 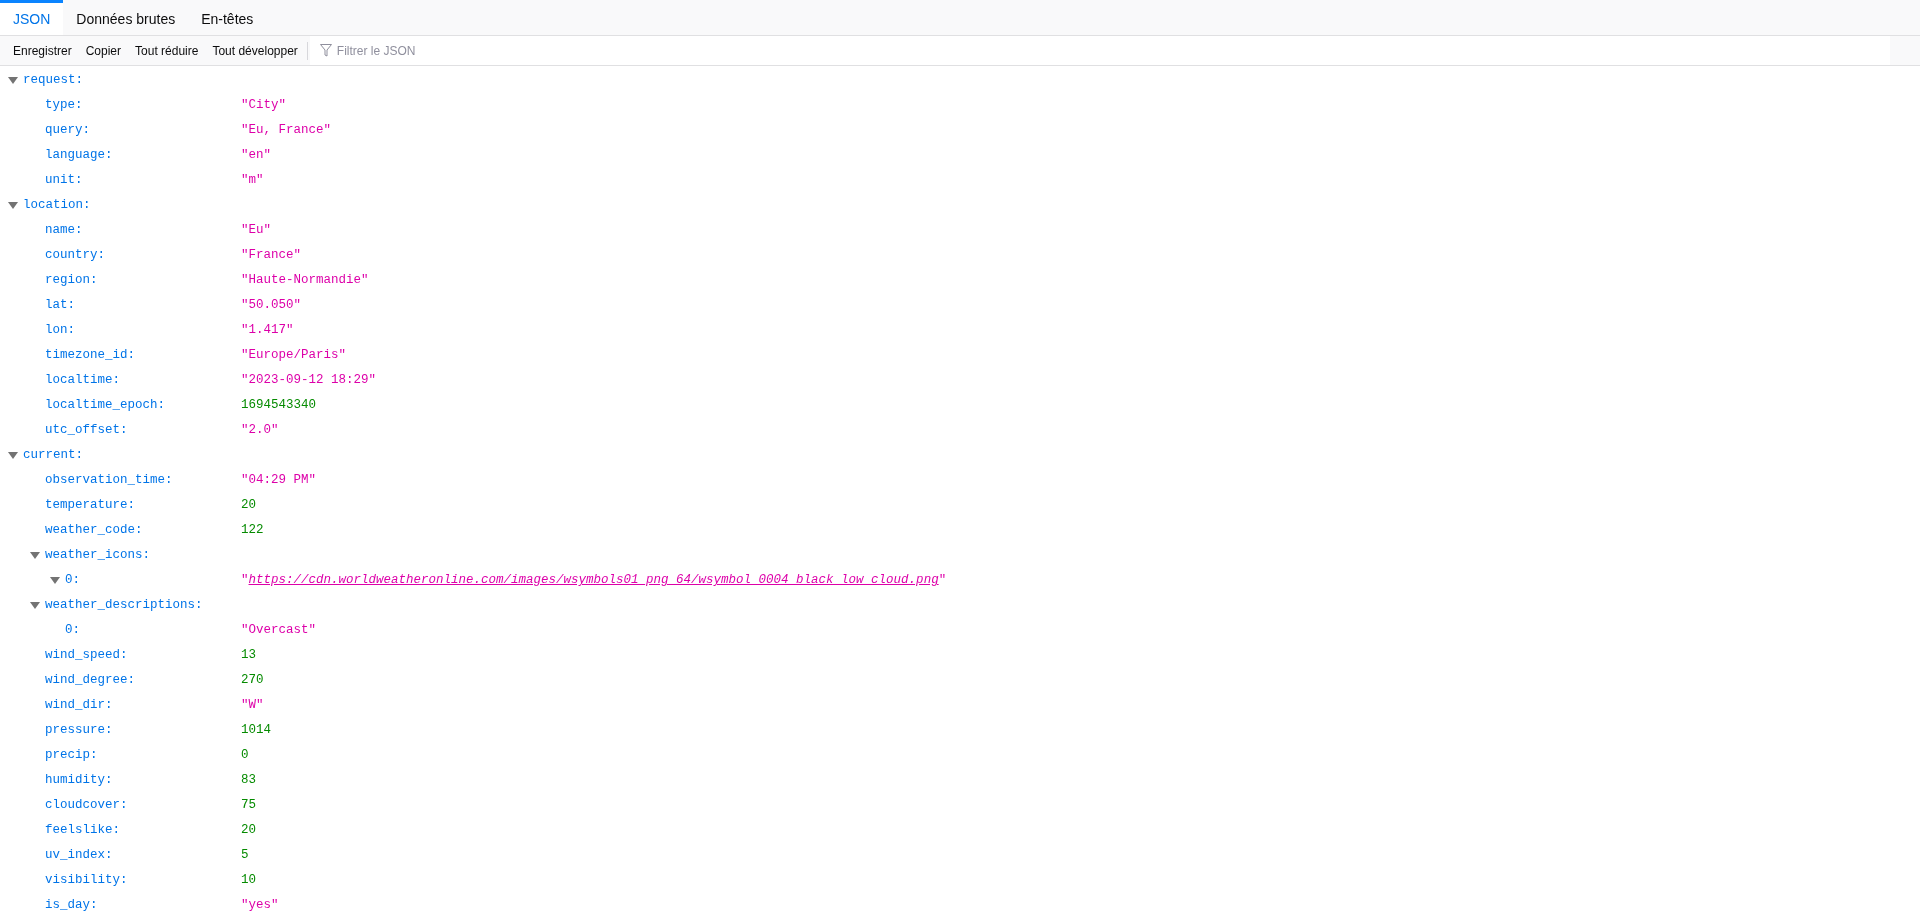 What do you see at coordinates (67, 130) in the screenshot?
I see `json-key: query:` at bounding box center [67, 130].